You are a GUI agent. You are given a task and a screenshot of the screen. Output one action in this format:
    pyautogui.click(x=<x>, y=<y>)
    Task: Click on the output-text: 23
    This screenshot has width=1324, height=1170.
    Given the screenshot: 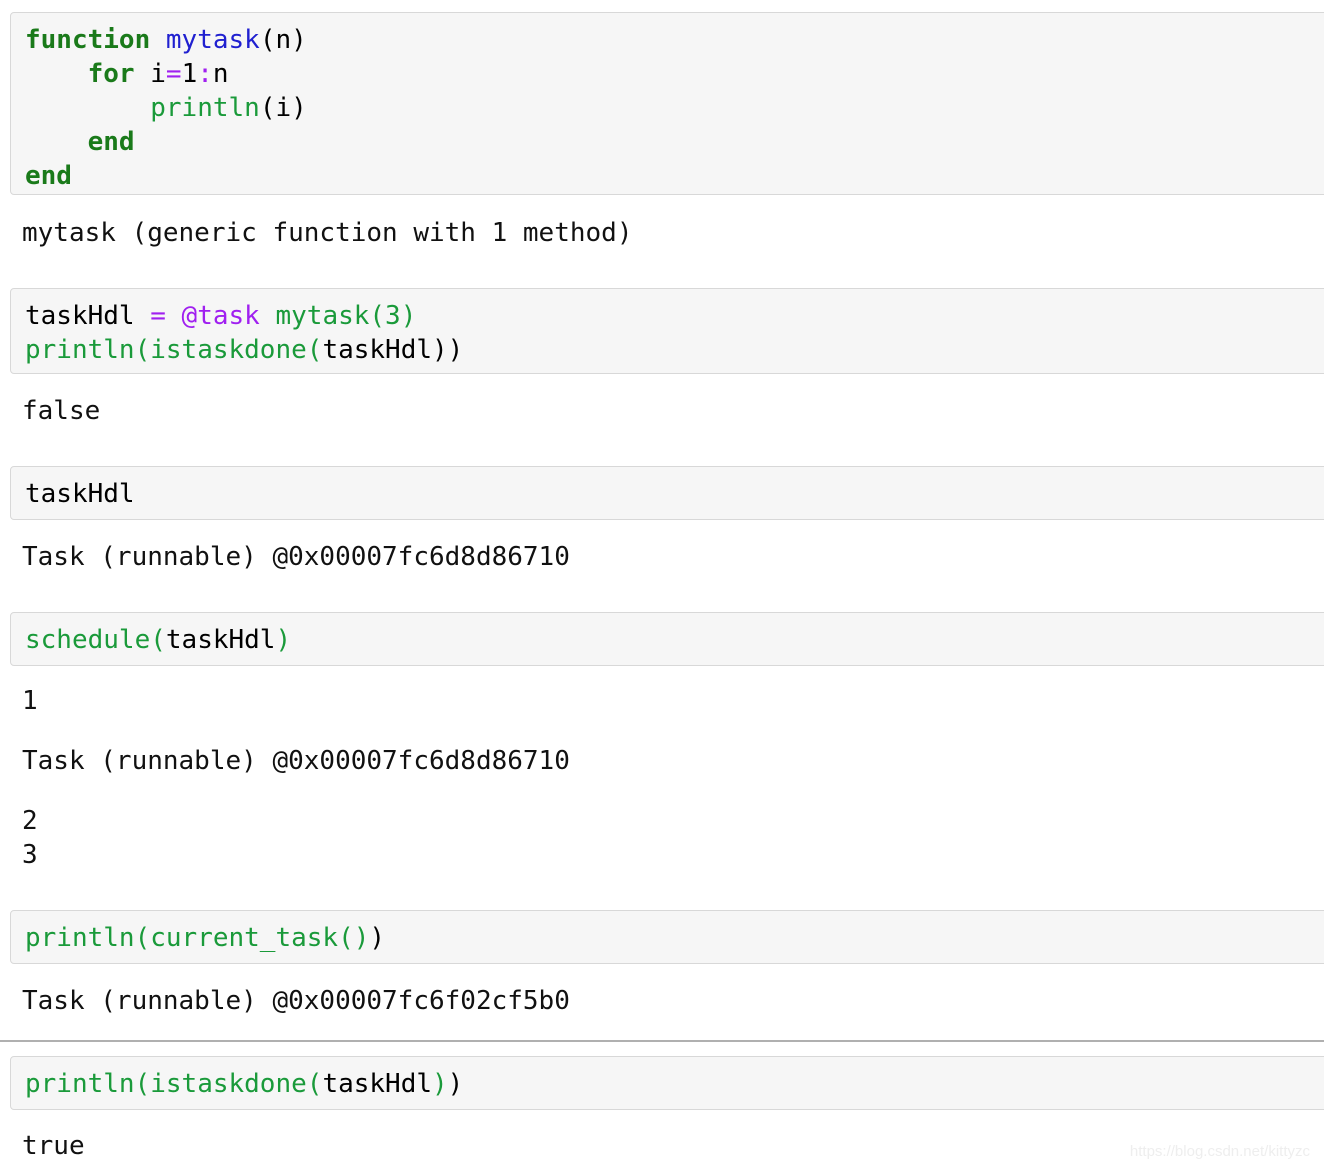 What is the action you would take?
    pyautogui.click(x=30, y=838)
    